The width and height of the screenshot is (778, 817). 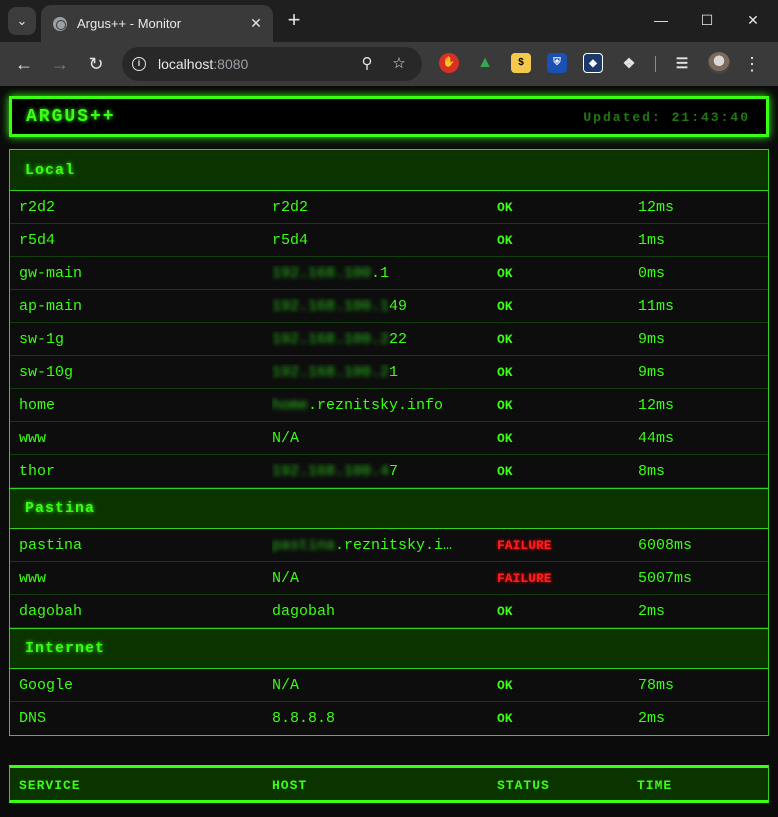 What do you see at coordinates (389, 508) in the screenshot?
I see `group-header-pastina: Pastina` at bounding box center [389, 508].